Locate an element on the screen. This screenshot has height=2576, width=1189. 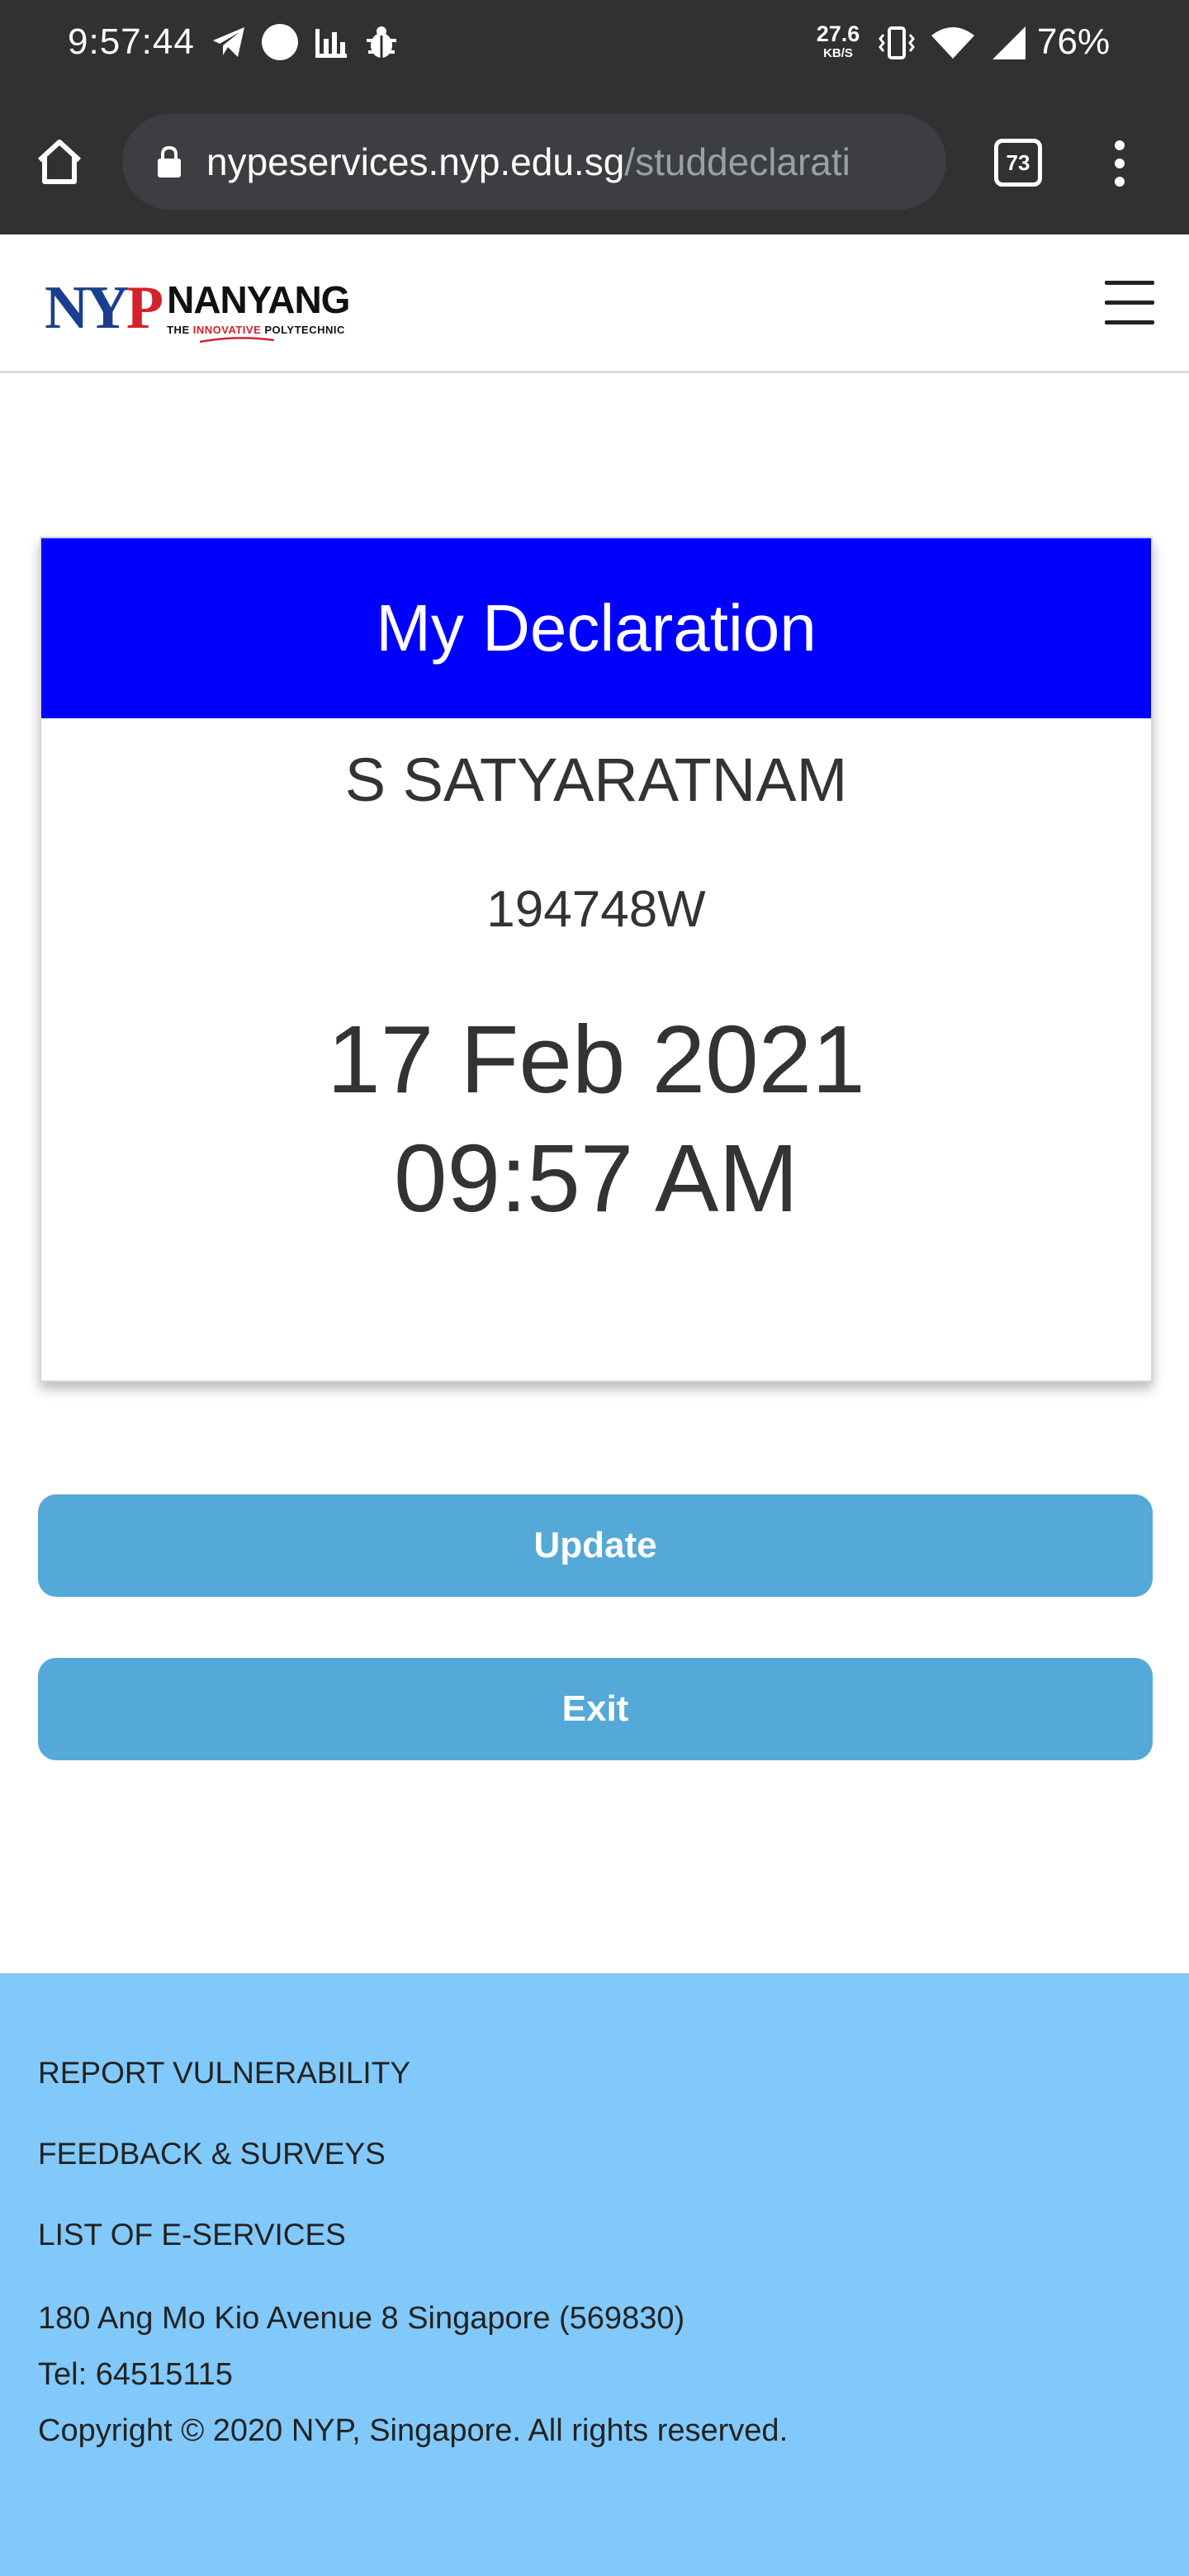
site-header: NYP NANYANG THE INNOVATIVE POLYTECHNIC is located at coordinates (594, 303).